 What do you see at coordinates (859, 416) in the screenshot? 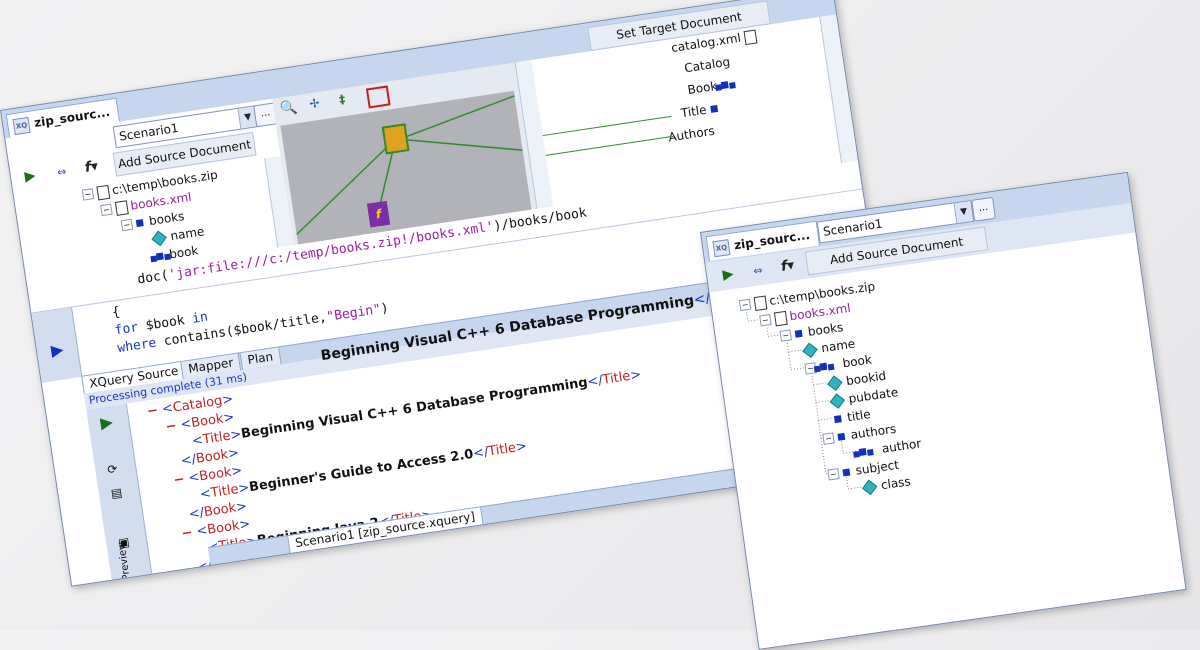
I see `tree-label: title` at bounding box center [859, 416].